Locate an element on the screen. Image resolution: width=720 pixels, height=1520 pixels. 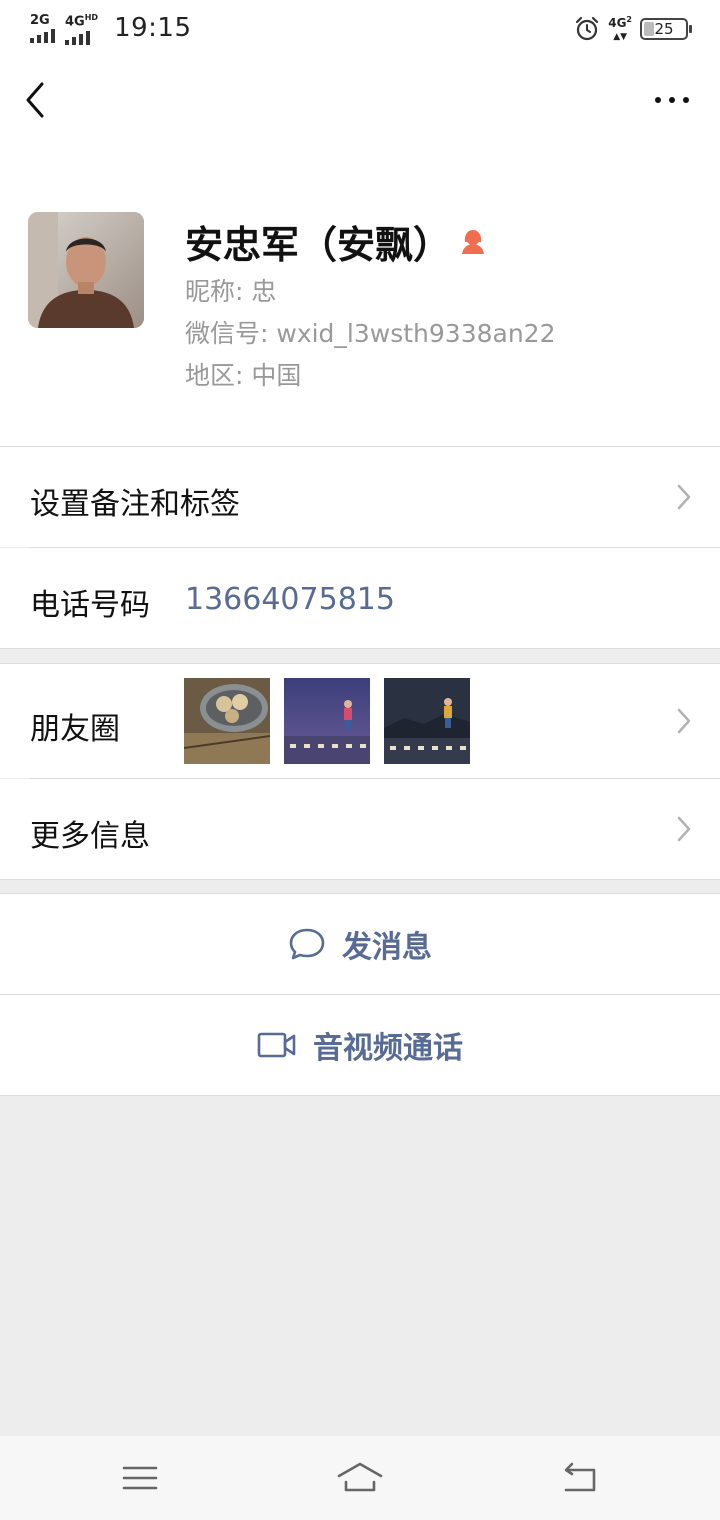
avatar-photo is located at coordinates (86, 270).